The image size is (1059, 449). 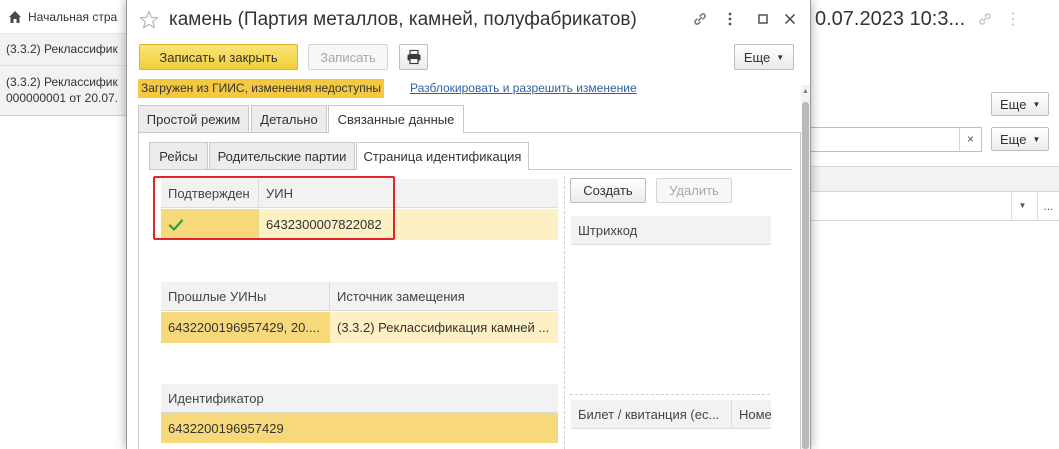 What do you see at coordinates (1013, 19) in the screenshot?
I see `more-actions-icon: ⋮` at bounding box center [1013, 19].